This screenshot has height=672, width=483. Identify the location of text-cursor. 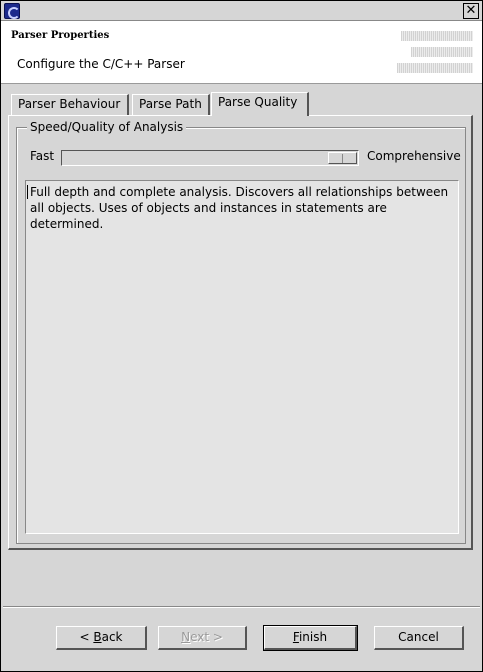
(27, 192).